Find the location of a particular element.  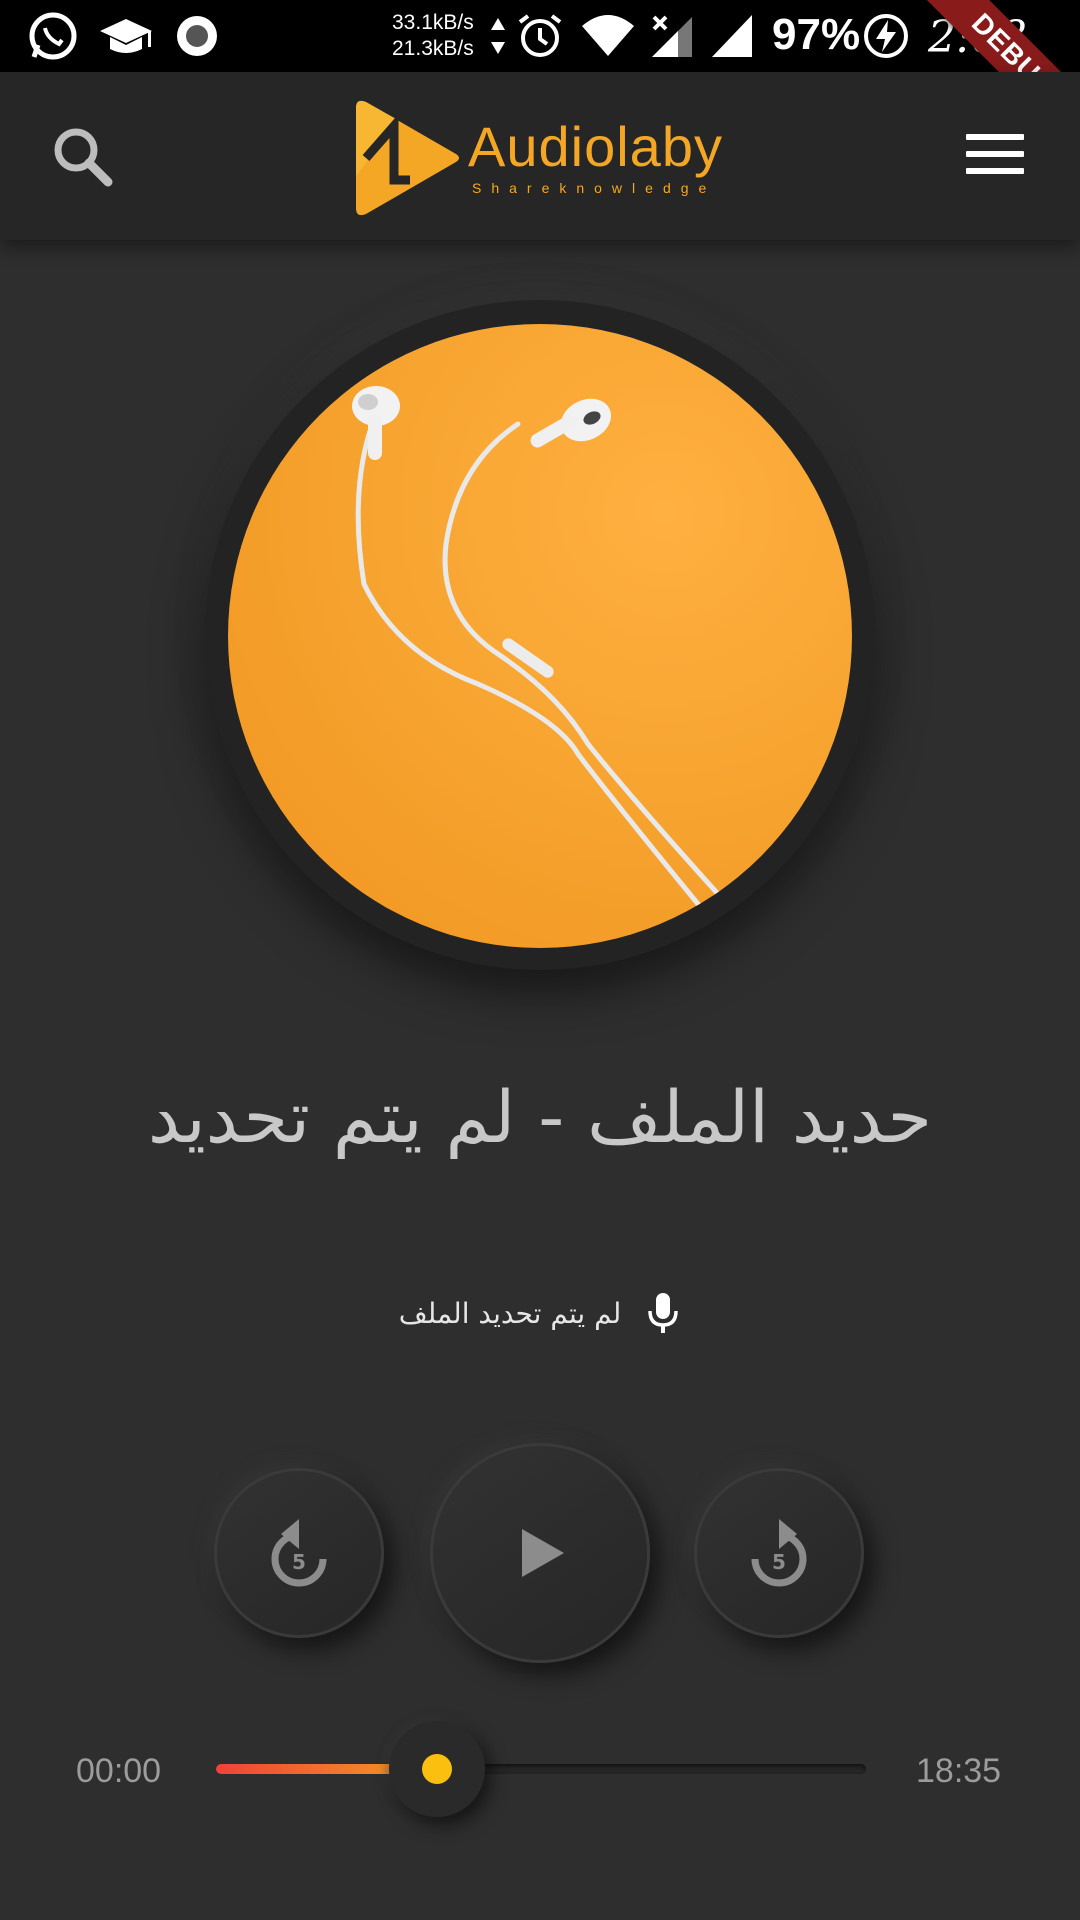

total-time: 18:35 is located at coordinates (959, 1771).